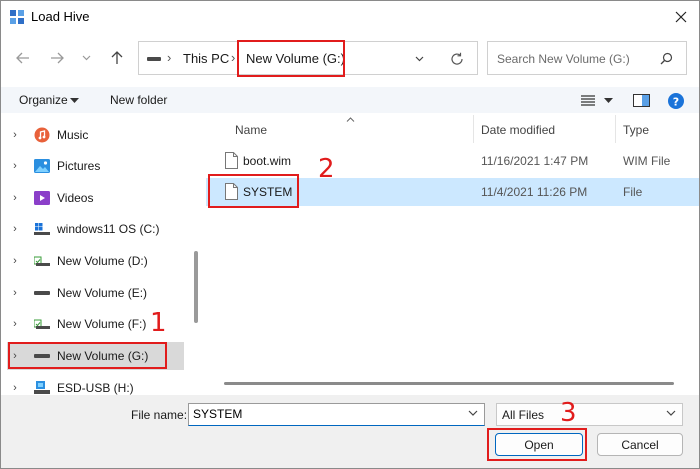  Describe the element at coordinates (452, 161) in the screenshot. I see `file-row-boot-wim: boot.wim 11/16/2021 1:47 PM WIM File` at that location.